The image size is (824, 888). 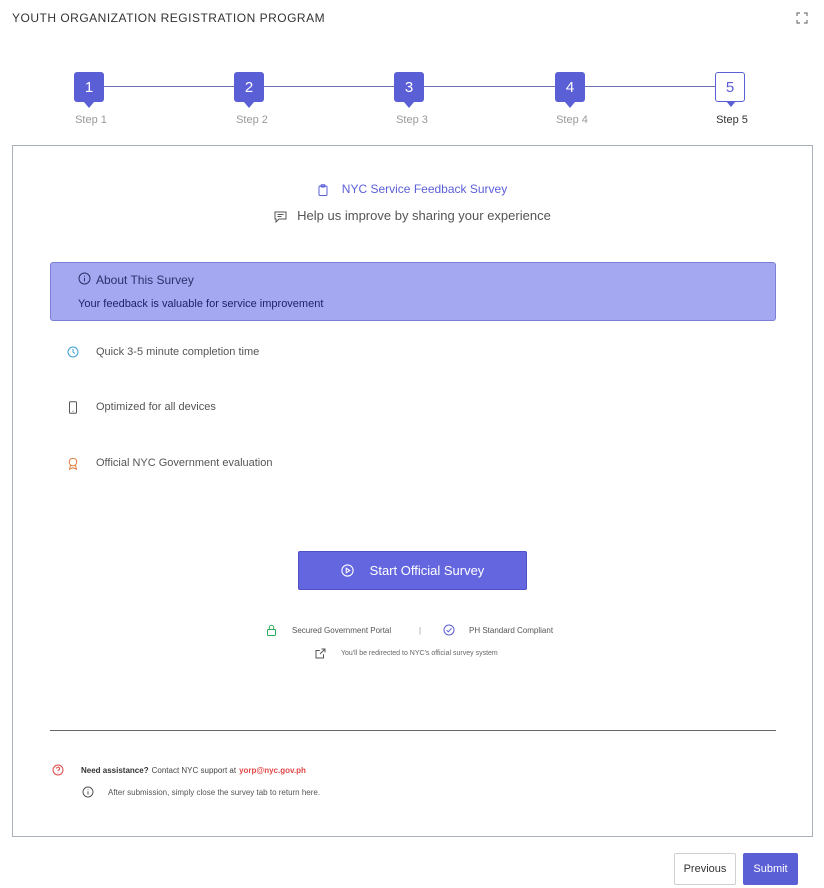 What do you see at coordinates (115, 770) in the screenshot?
I see `help-lead: Need assistance?` at bounding box center [115, 770].